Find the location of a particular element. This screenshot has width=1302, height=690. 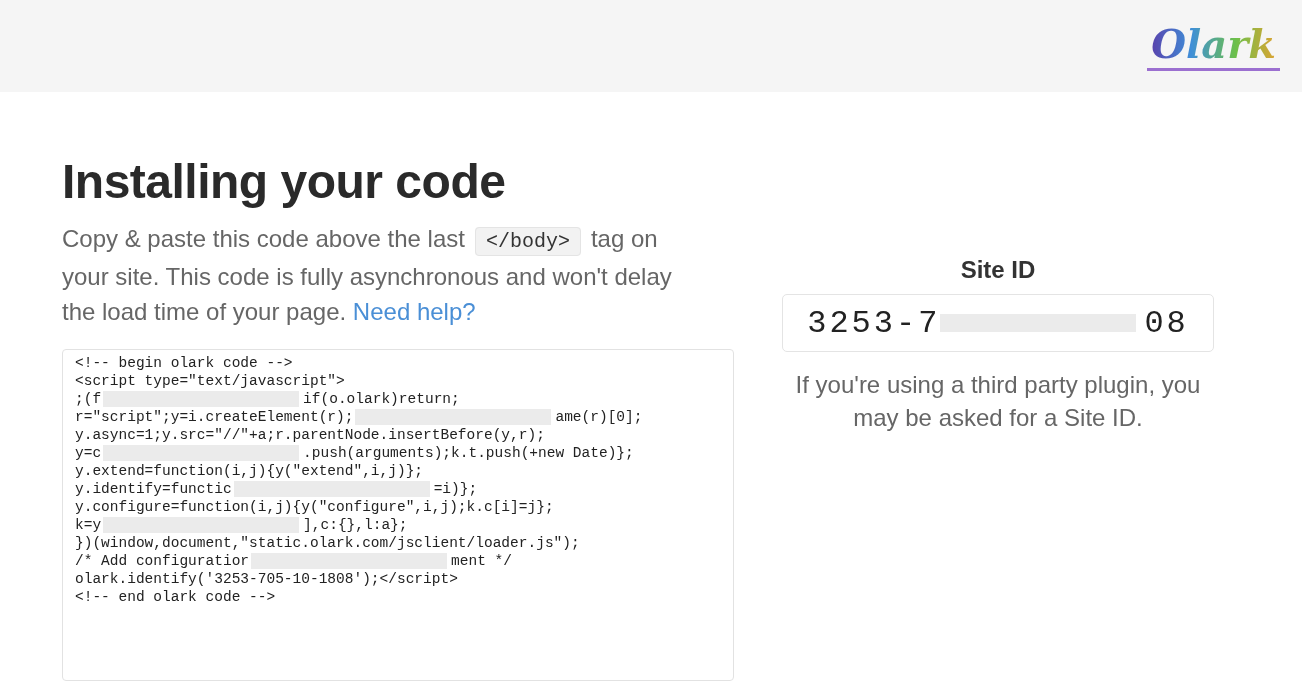

site-id-note: If you're using a third party plugin, you may be asked for a Site ID. is located at coordinates (998, 401).